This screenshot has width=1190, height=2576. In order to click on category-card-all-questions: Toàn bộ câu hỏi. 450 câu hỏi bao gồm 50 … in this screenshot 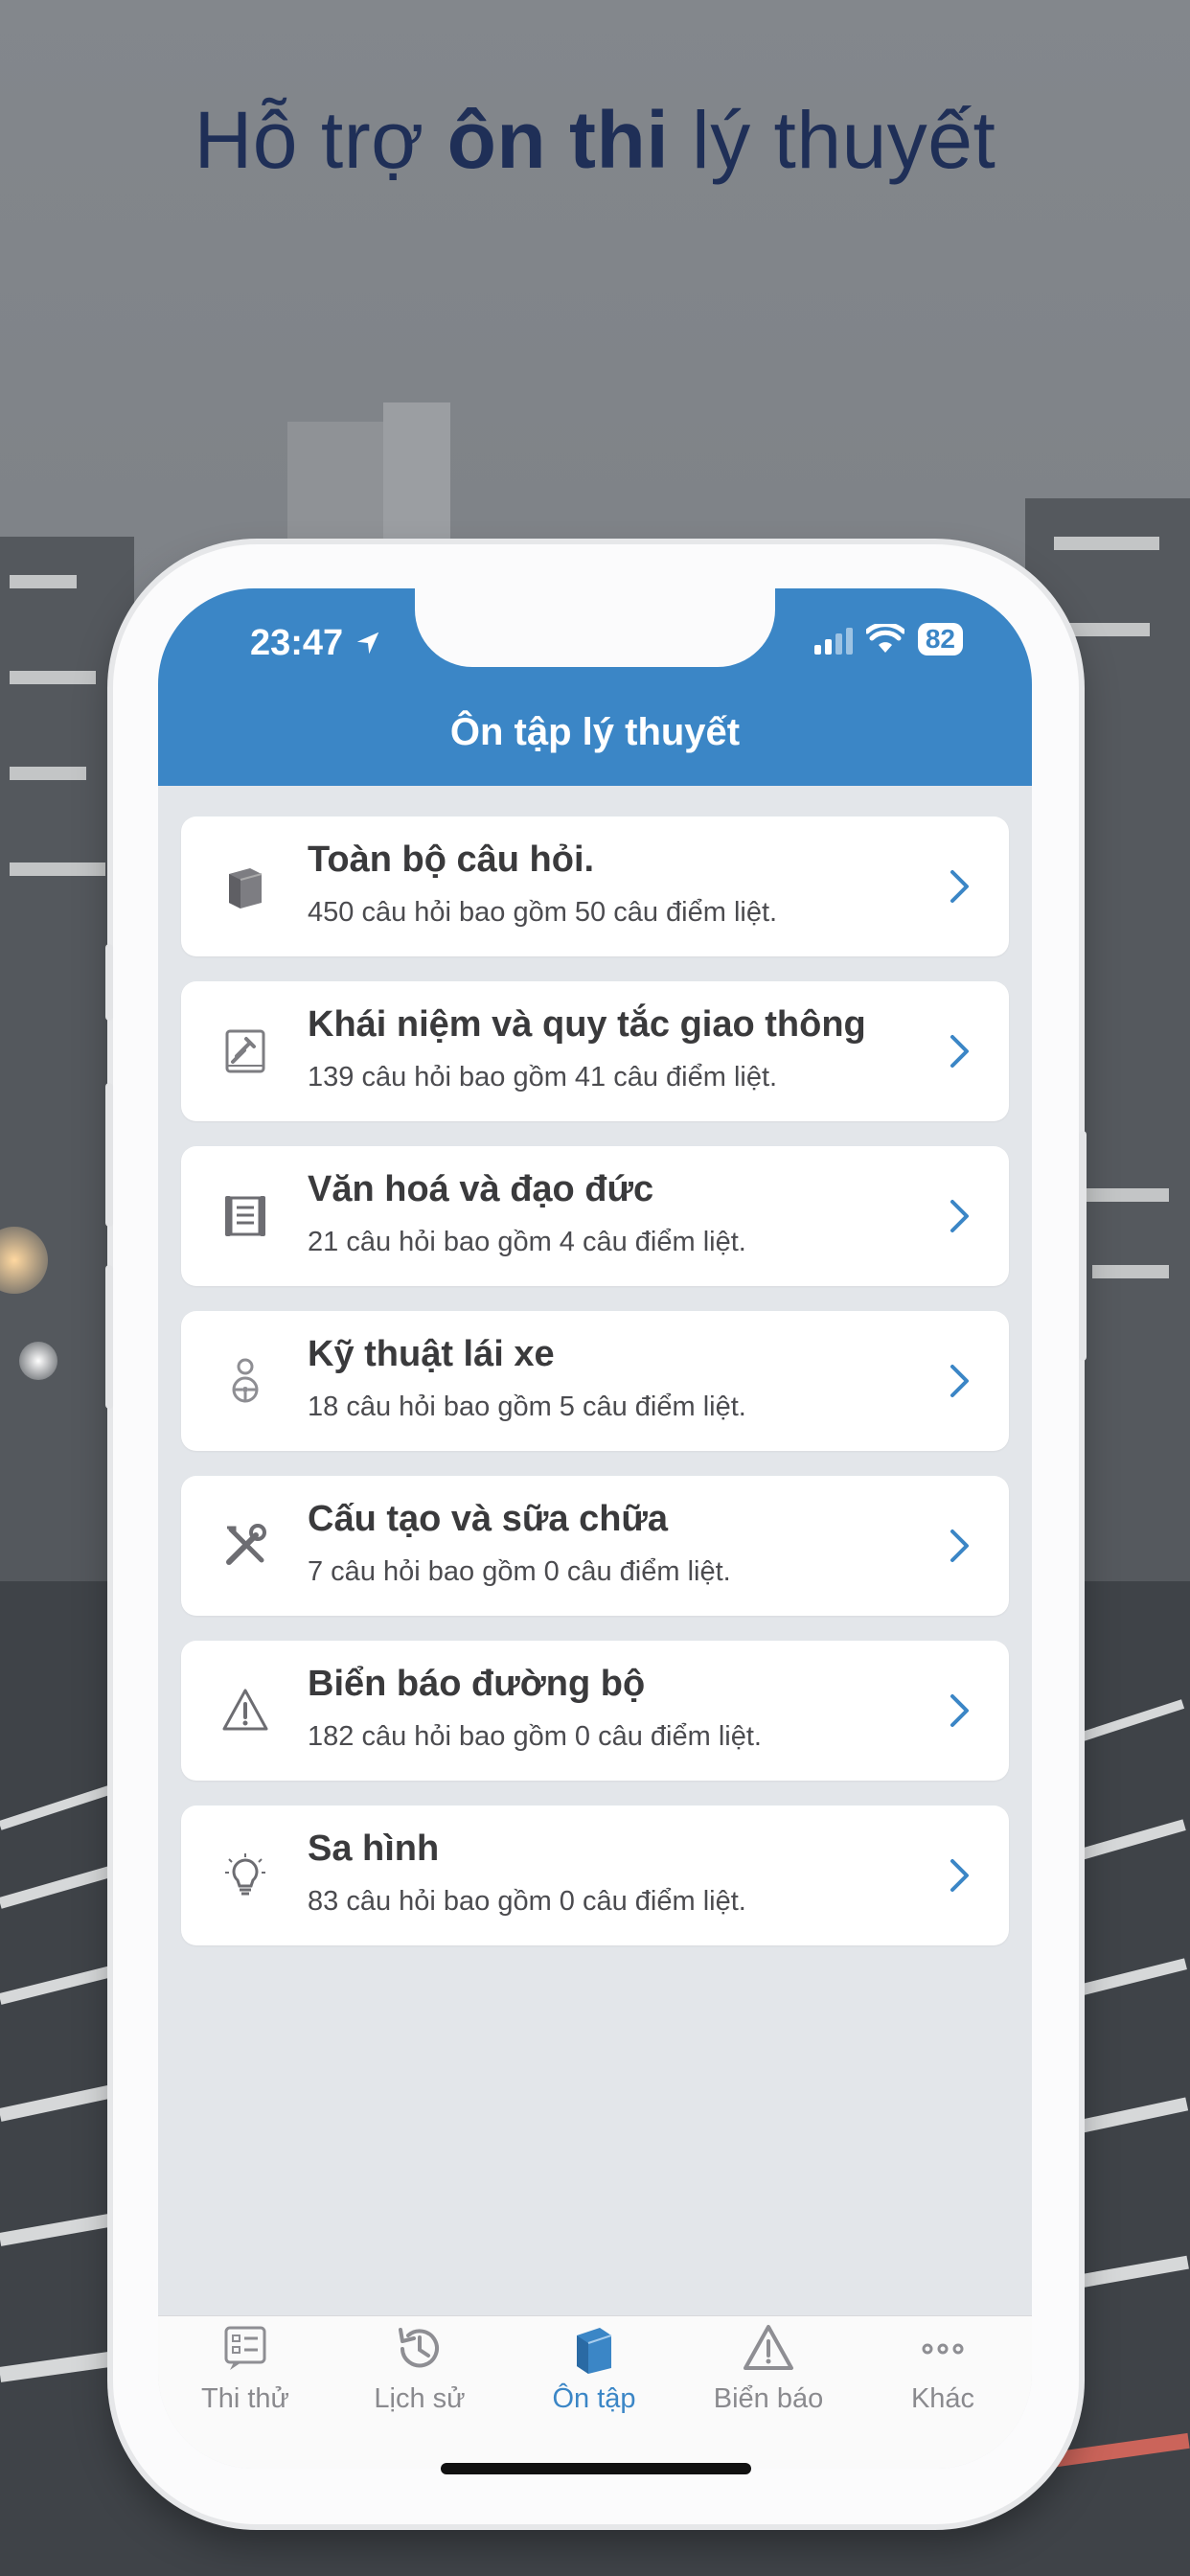, I will do `click(595, 886)`.